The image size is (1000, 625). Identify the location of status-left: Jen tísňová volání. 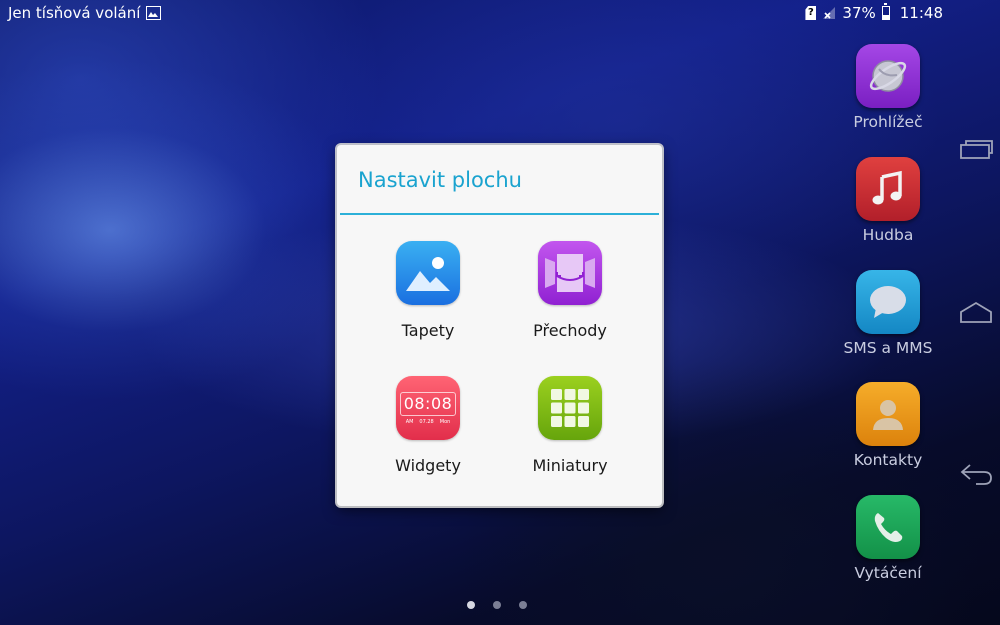
(85, 13).